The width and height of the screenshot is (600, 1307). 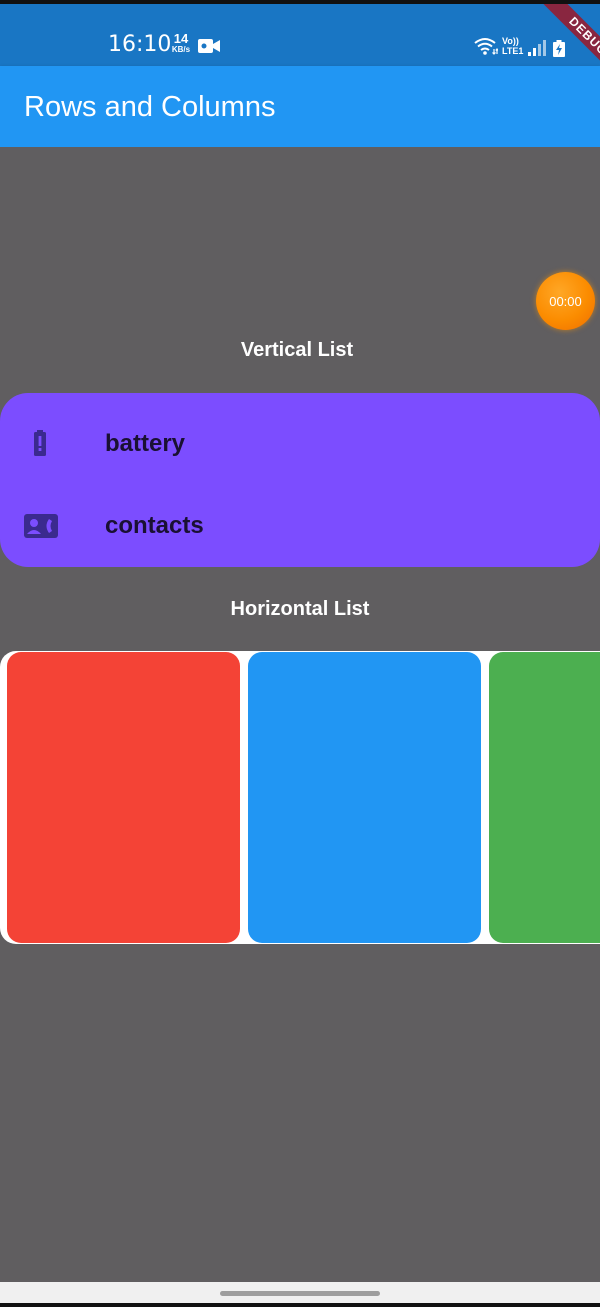 I want to click on battery-charging-icon, so click(x=559, y=48).